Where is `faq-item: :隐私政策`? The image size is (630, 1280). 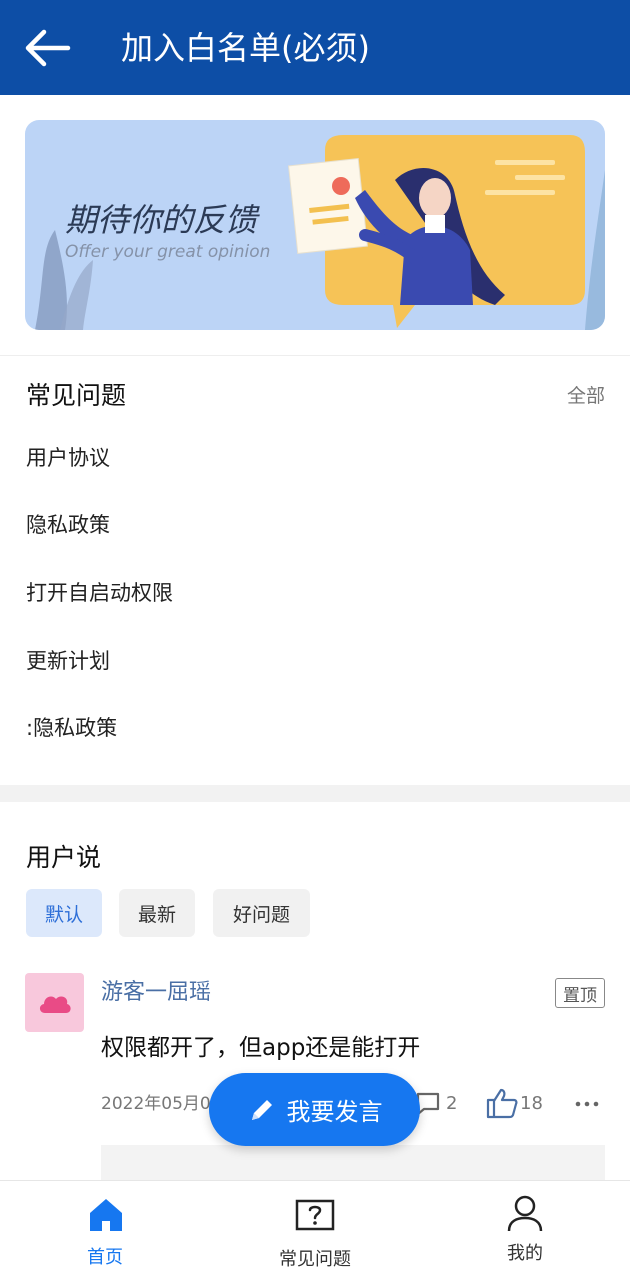 faq-item: :隐私政策 is located at coordinates (71, 728).